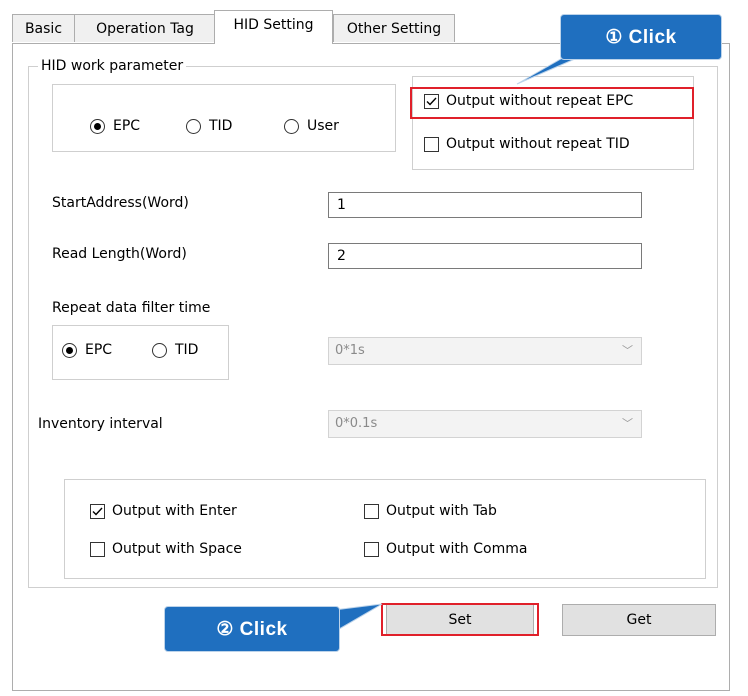  What do you see at coordinates (323, 126) in the screenshot?
I see `radio-user-label: User` at bounding box center [323, 126].